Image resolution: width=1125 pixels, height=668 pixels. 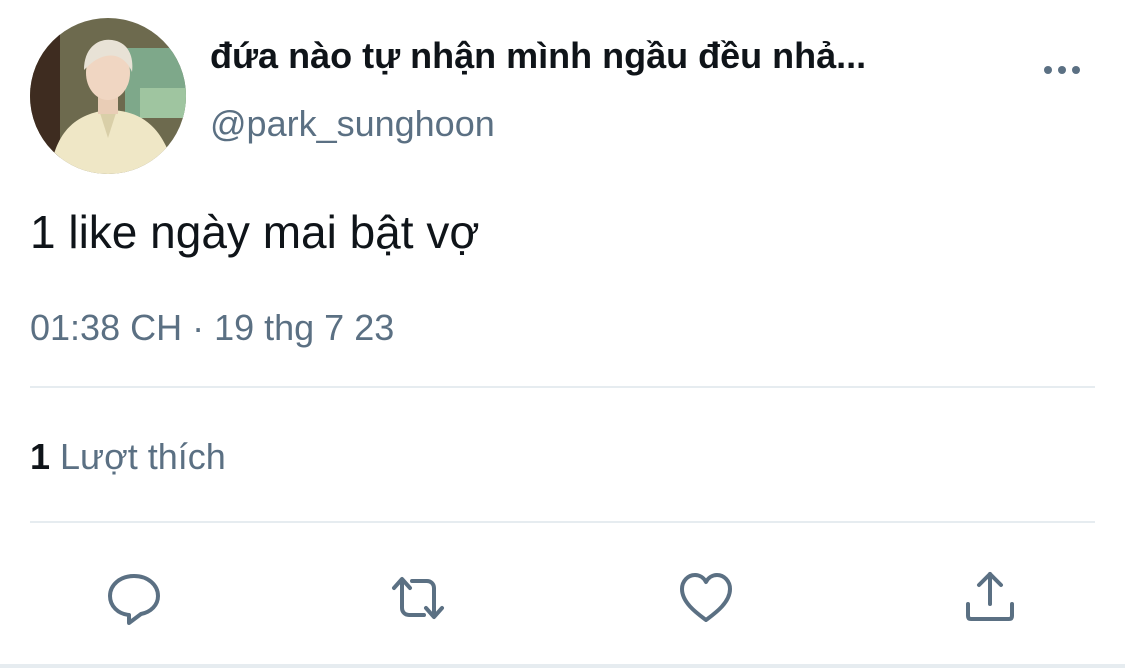 I want to click on likes-stat: 1 Lượt thích, so click(x=128, y=457).